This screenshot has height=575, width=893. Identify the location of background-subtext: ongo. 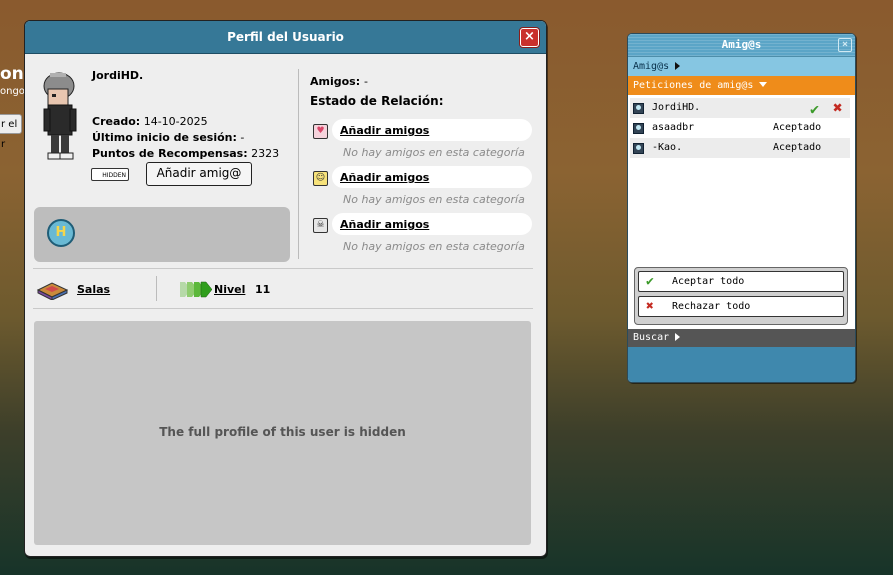
(12, 91).